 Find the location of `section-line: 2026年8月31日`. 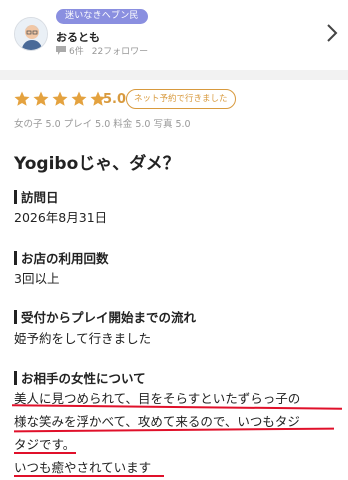

section-line: 2026年8月31日 is located at coordinates (61, 217).